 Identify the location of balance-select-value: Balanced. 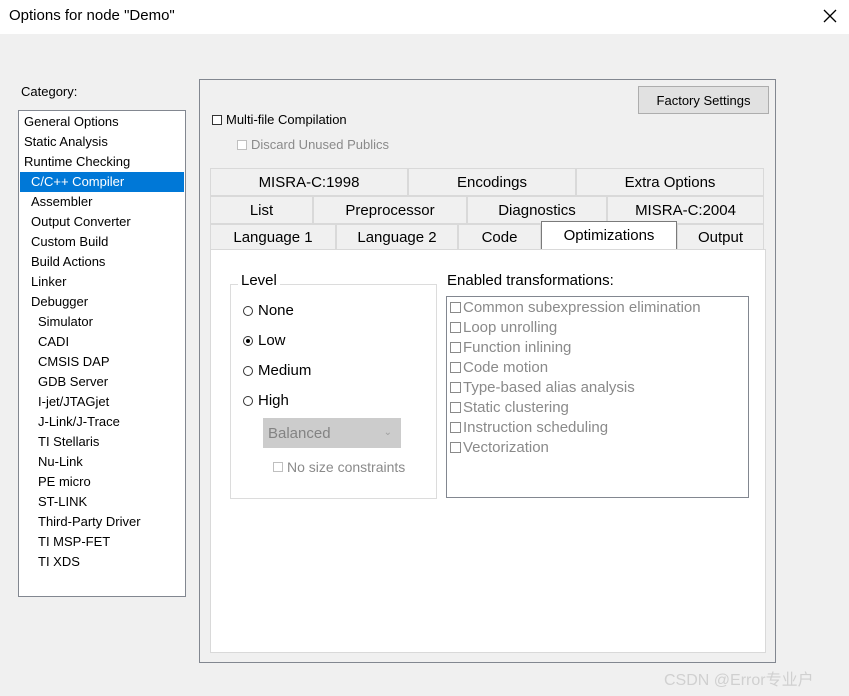
(299, 433).